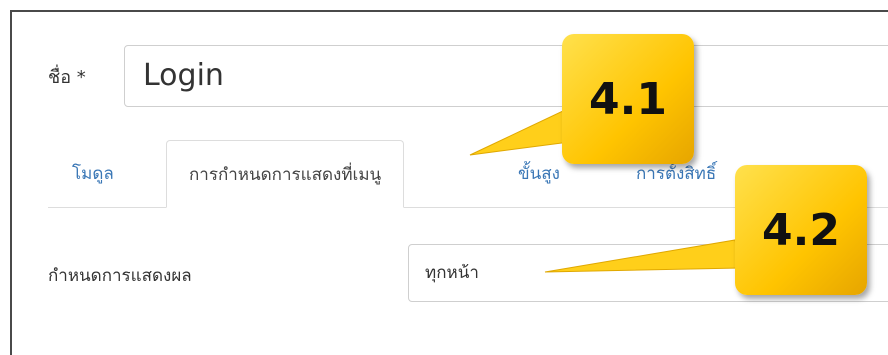  I want to click on callout-4-1: 4.1, so click(628, 99).